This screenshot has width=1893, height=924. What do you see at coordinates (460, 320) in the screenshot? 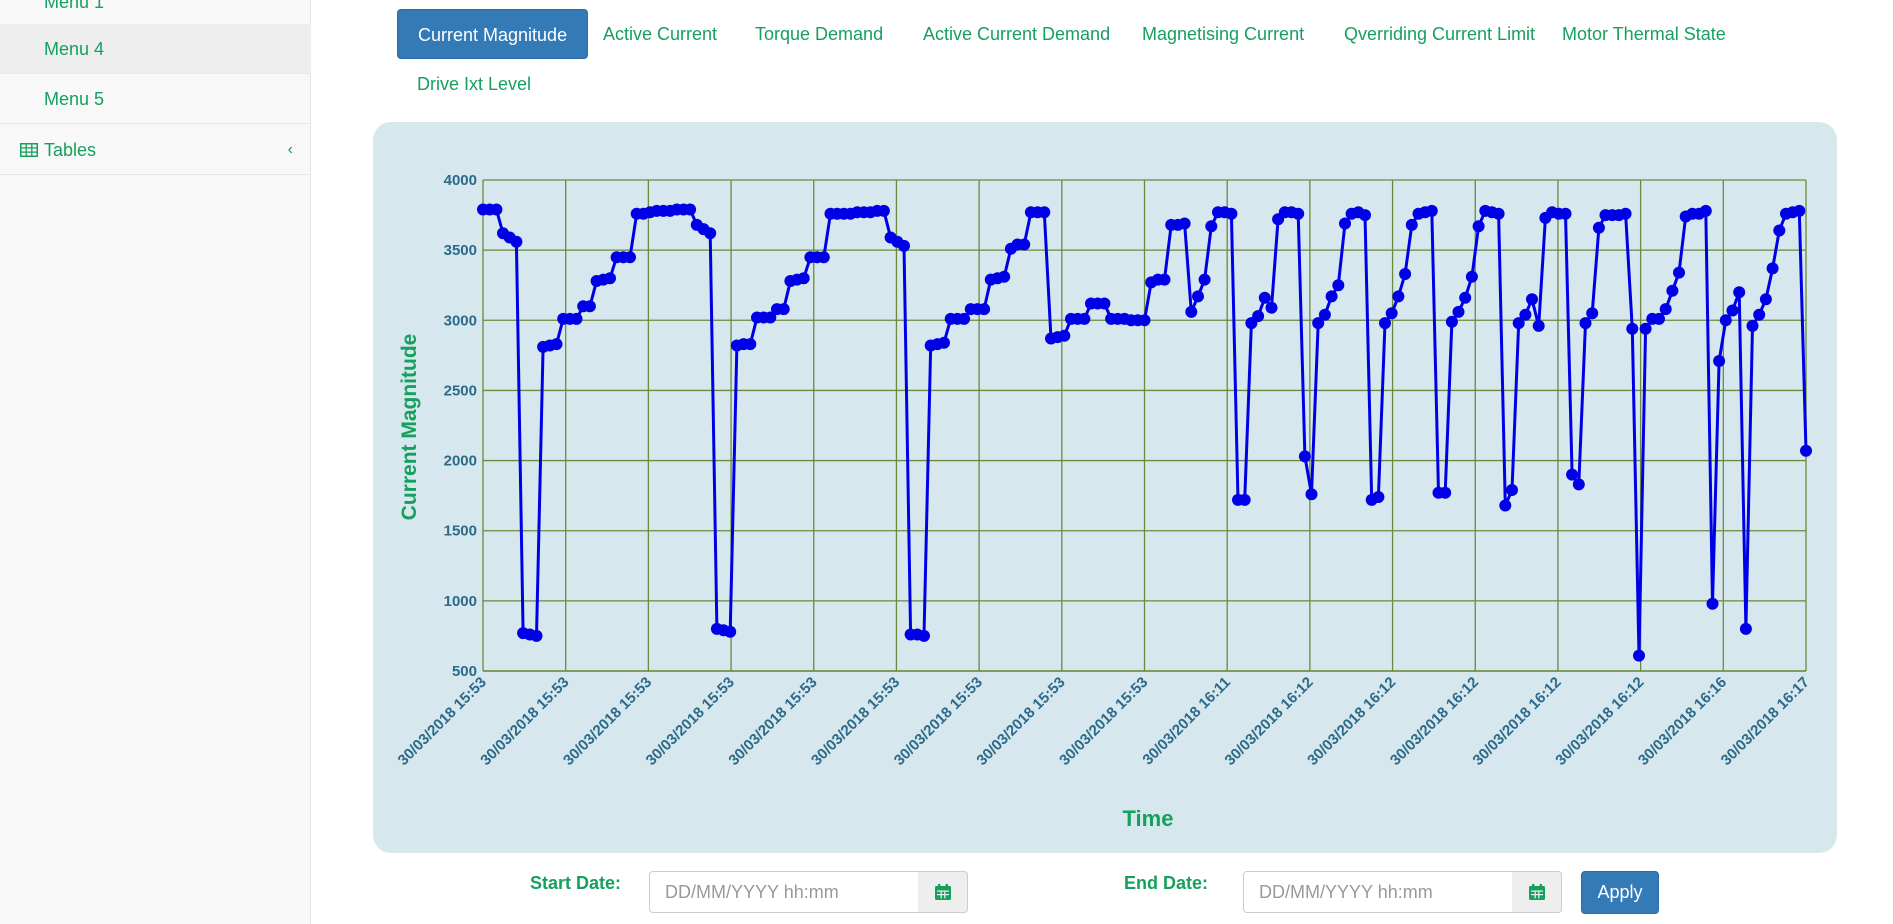
I see `y-tick-label: 3000` at bounding box center [460, 320].